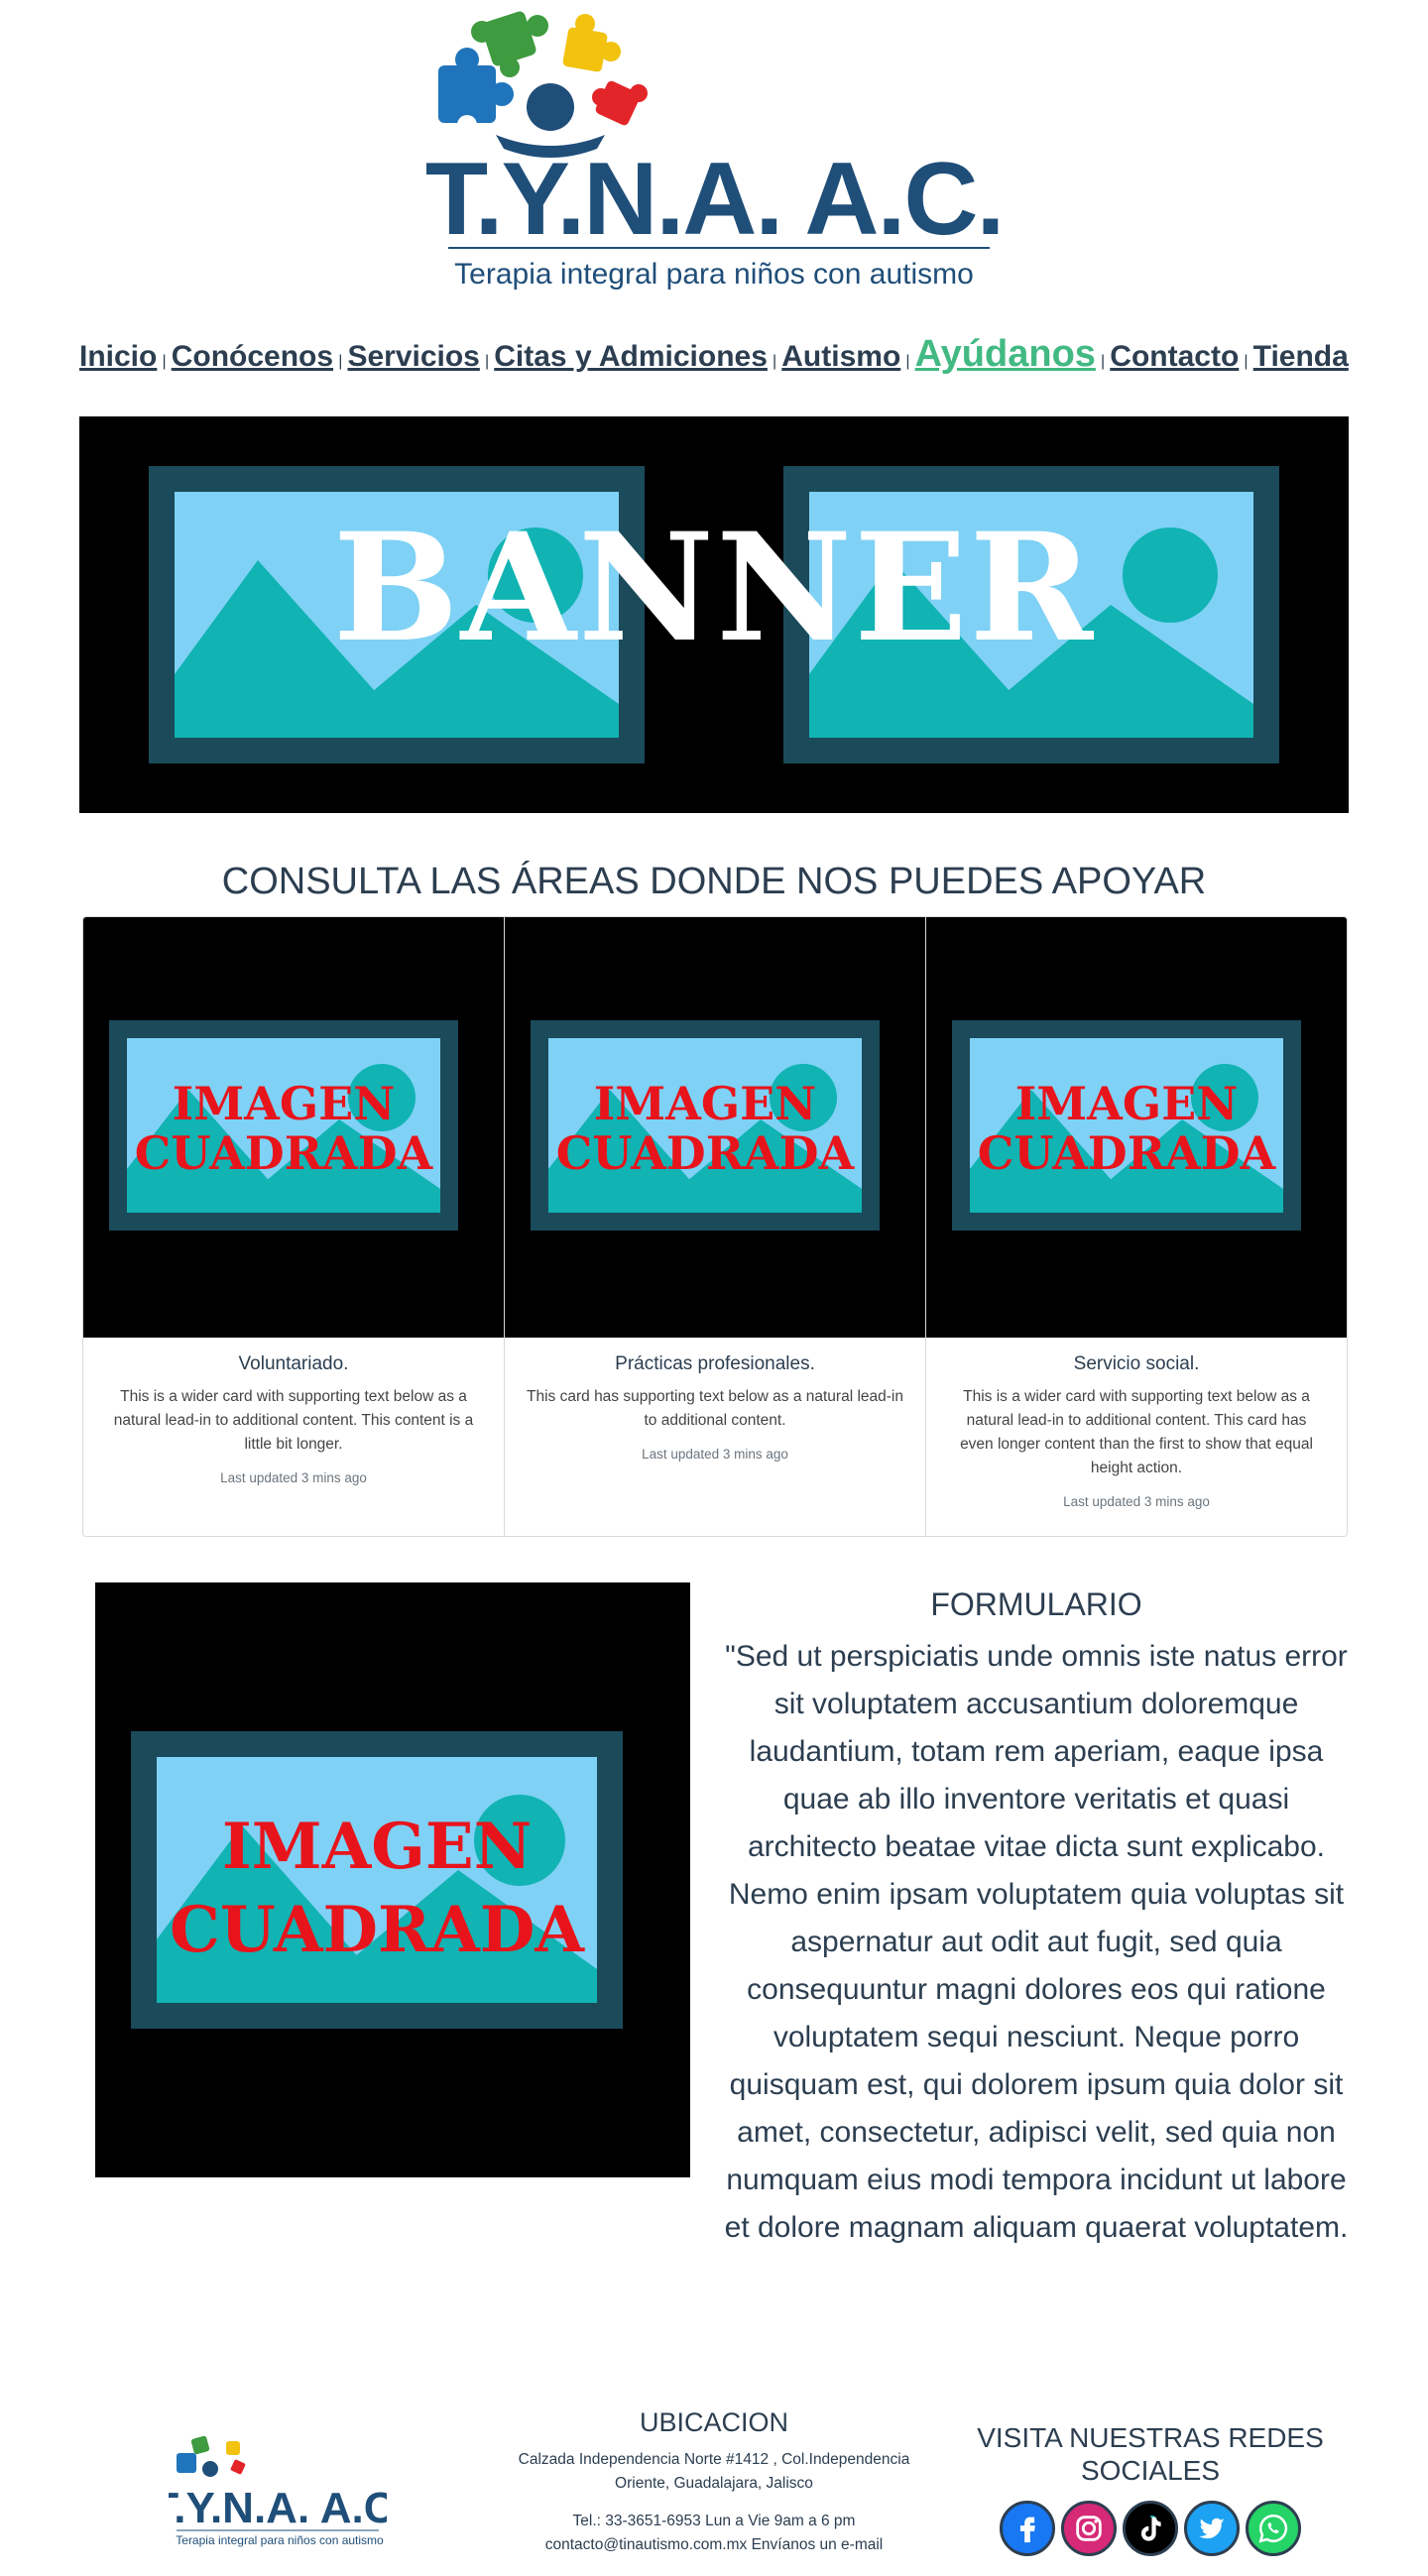 Image resolution: width=1428 pixels, height=2576 pixels. Describe the element at coordinates (620, 103) in the screenshot. I see `puzzle-red-icon` at that location.